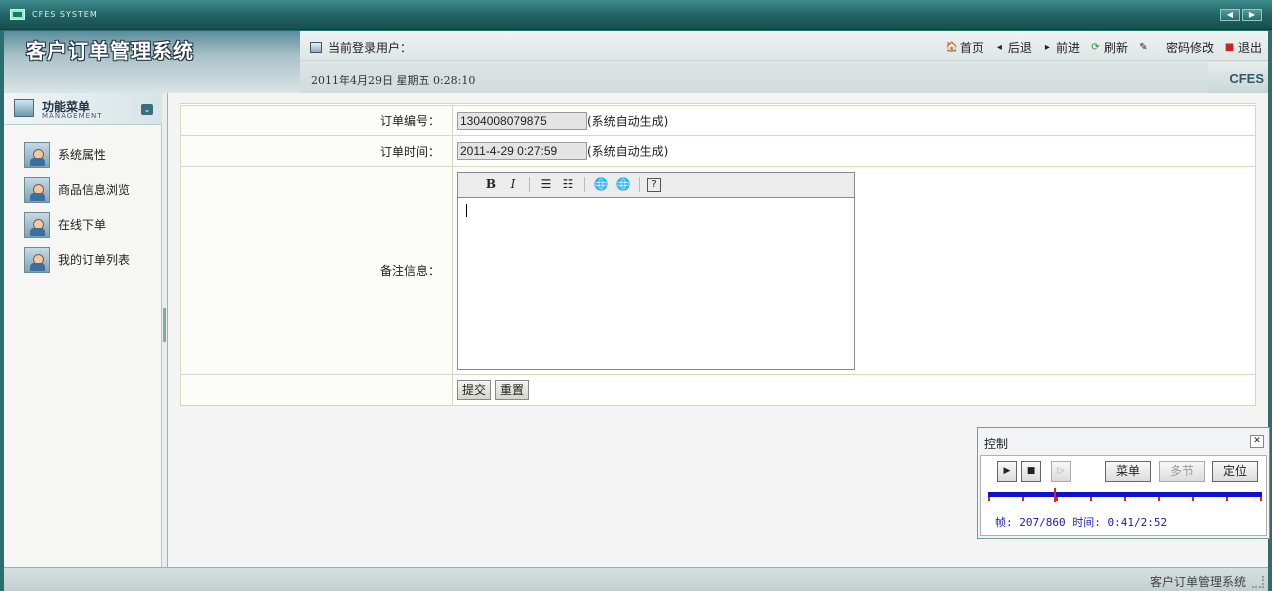  I want to click on form-row-order-time: 订单时间： 2011-4-29 0:27:59 (系统自动生成), so click(718, 151).